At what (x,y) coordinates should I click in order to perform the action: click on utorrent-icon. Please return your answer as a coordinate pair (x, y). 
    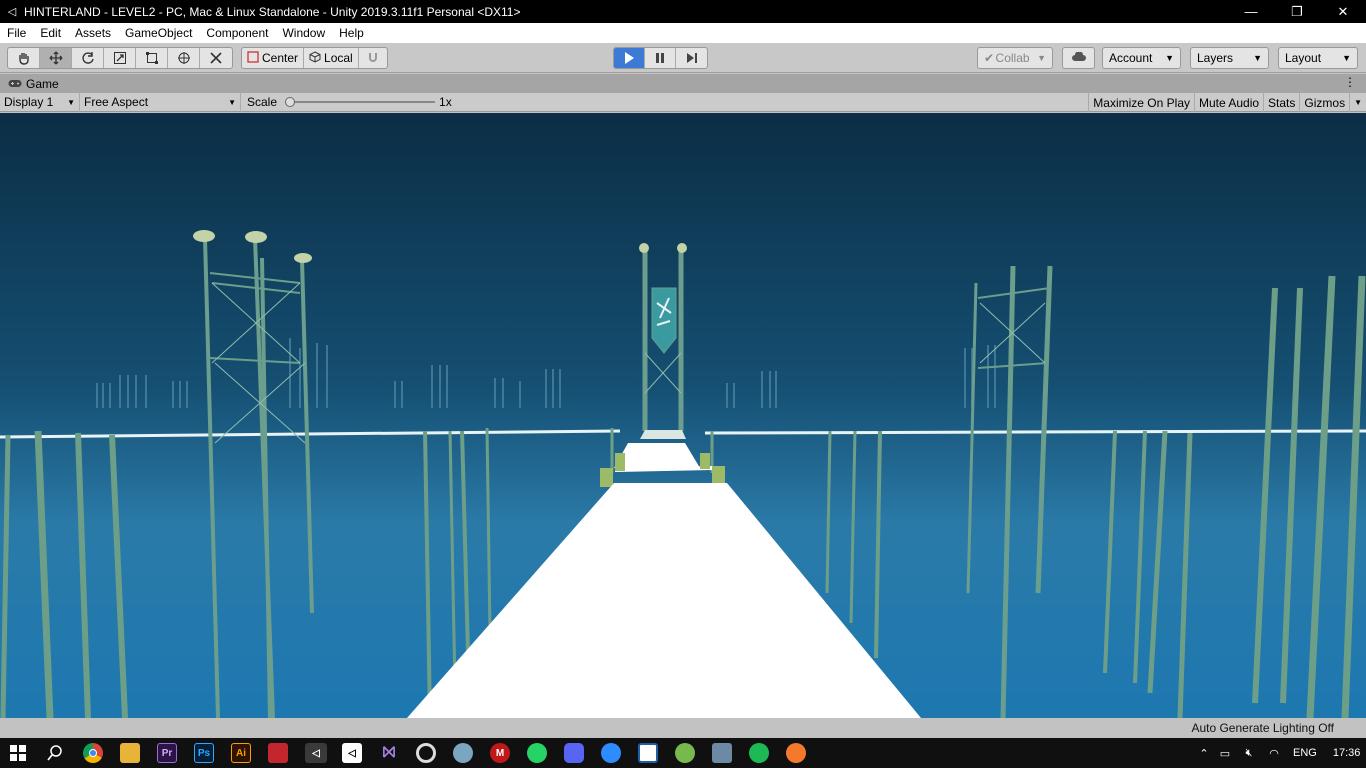
    Looking at the image, I should click on (685, 753).